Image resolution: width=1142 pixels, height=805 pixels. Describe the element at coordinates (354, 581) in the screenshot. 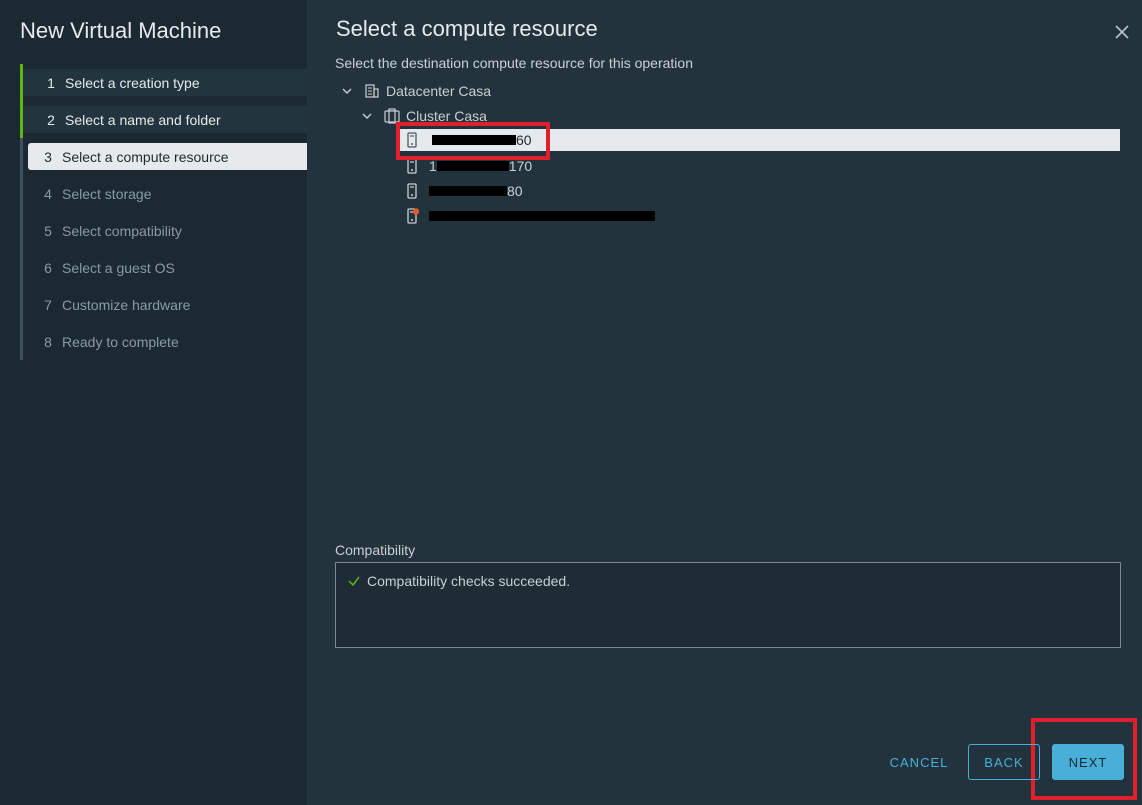

I see `check-icon` at that location.